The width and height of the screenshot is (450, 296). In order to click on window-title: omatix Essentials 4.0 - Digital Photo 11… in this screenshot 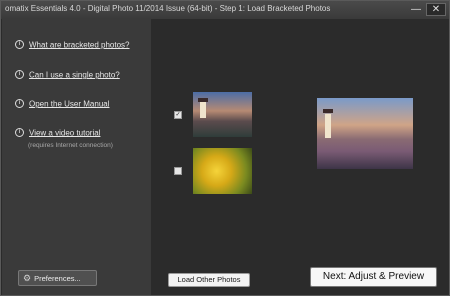, I will do `click(168, 8)`.